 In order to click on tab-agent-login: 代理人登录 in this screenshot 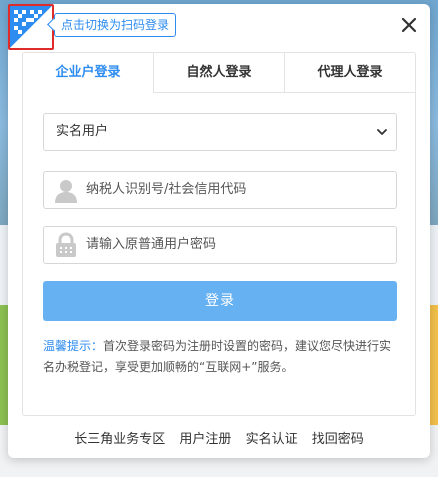, I will do `click(349, 73)`.